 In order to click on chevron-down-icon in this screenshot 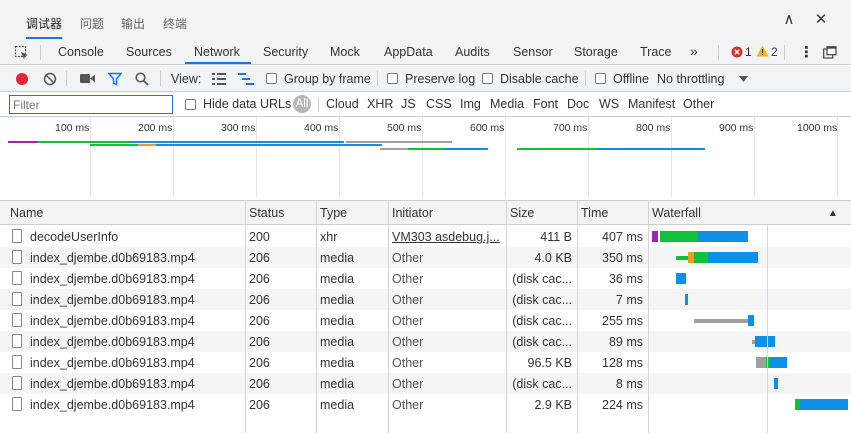, I will do `click(743, 79)`.